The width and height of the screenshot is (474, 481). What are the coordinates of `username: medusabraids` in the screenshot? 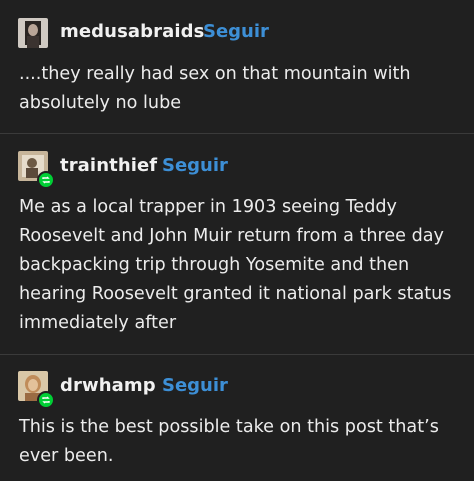 It's located at (132, 31).